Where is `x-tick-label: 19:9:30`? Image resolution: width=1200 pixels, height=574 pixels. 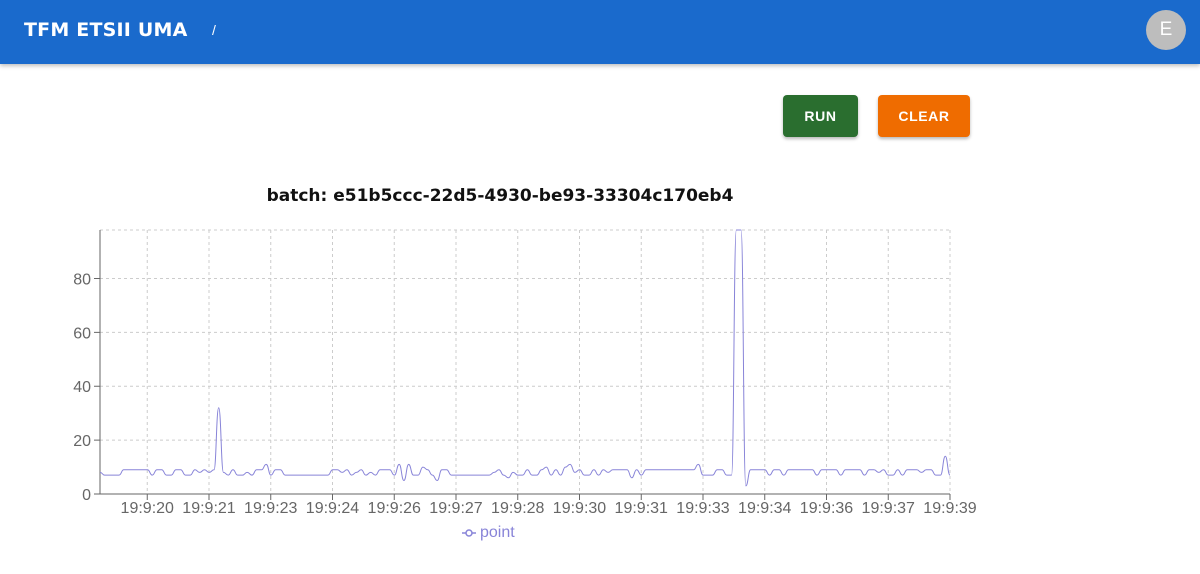
x-tick-label: 19:9:30 is located at coordinates (579, 508).